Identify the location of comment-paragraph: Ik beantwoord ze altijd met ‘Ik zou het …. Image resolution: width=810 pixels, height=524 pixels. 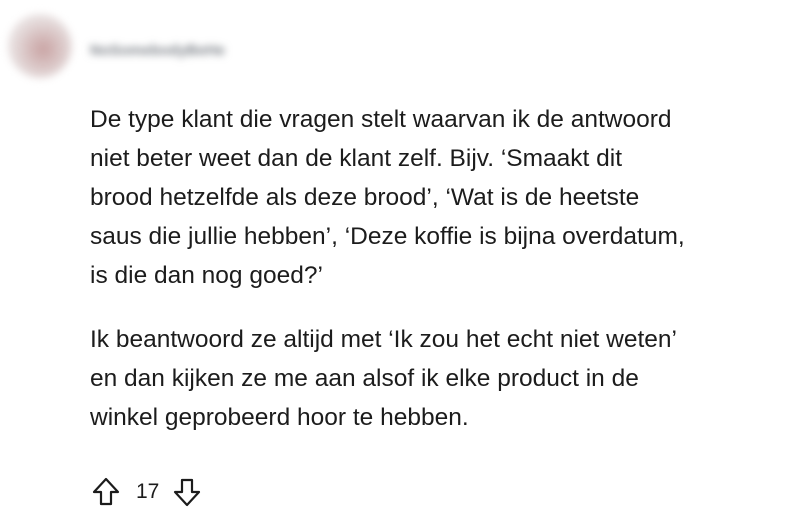
(383, 378).